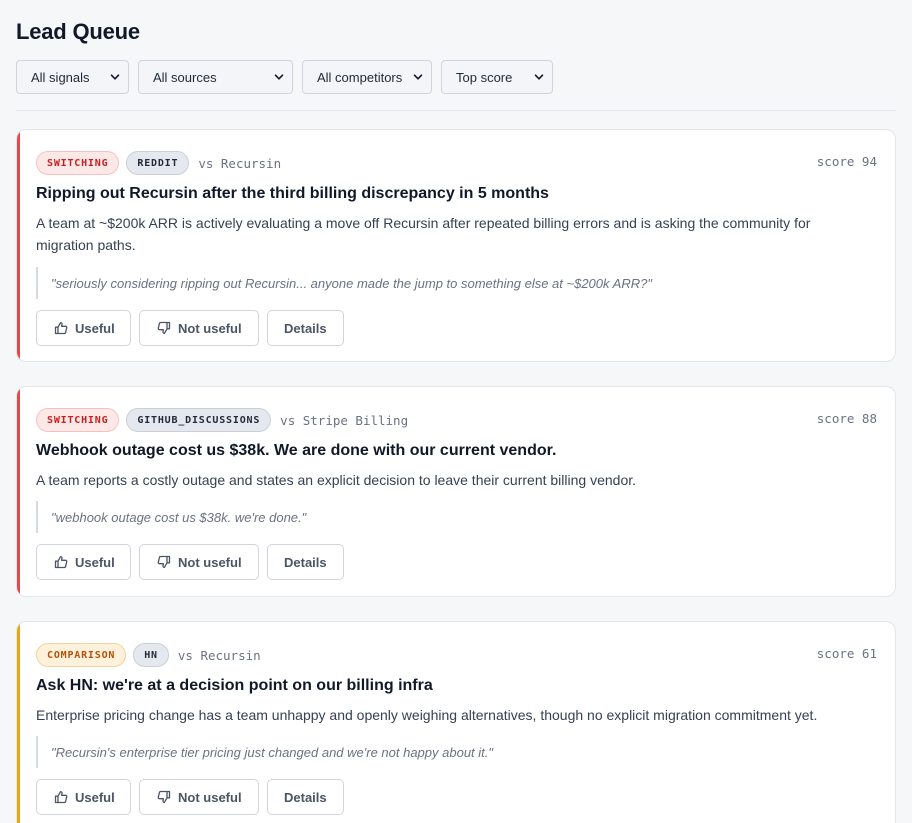  I want to click on lead-score: score 88, so click(846, 418).